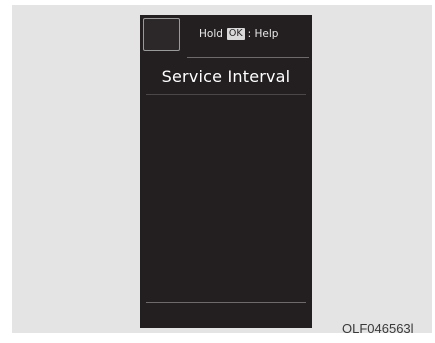 The height and width of the screenshot is (343, 435). What do you see at coordinates (263, 34) in the screenshot?
I see `hint-suffix: : Help` at bounding box center [263, 34].